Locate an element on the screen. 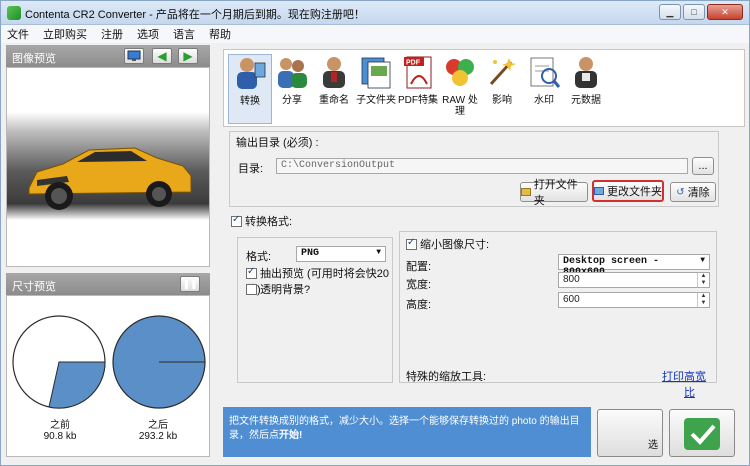 The width and height of the screenshot is (750, 466). tool-raw-label: RAW 处理 is located at coordinates (460, 106).